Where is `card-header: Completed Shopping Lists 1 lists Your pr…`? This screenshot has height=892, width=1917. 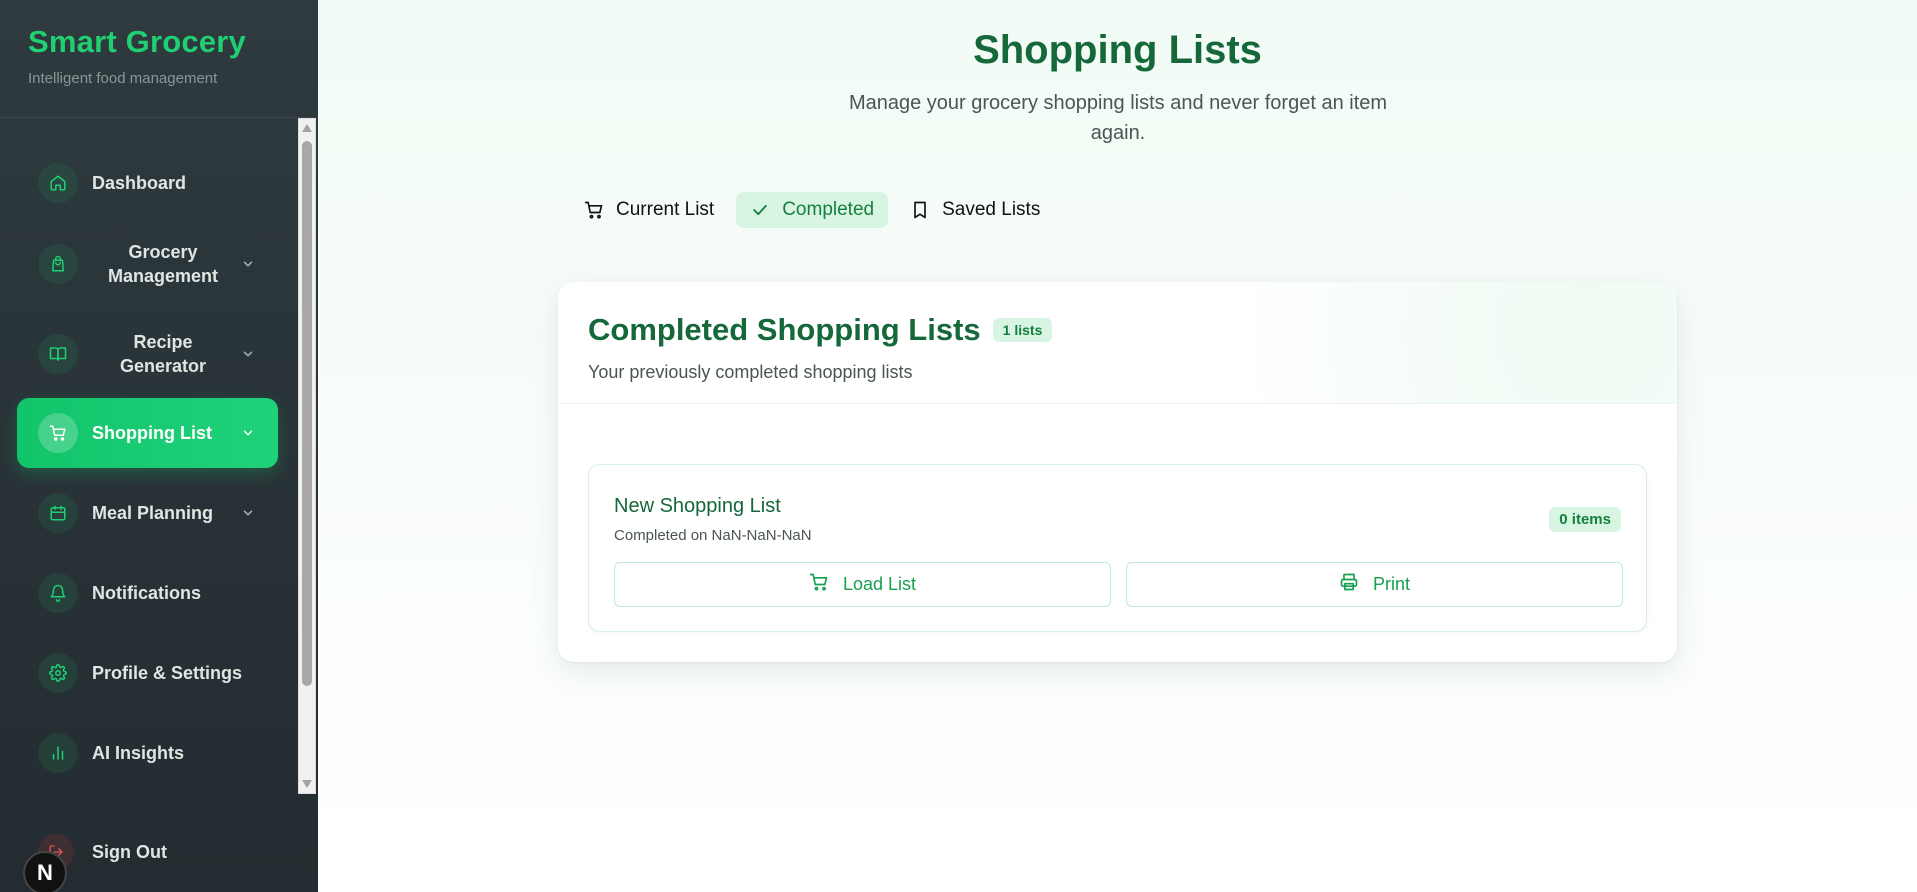
card-header: Completed Shopping Lists 1 lists Your pr… is located at coordinates (1117, 343).